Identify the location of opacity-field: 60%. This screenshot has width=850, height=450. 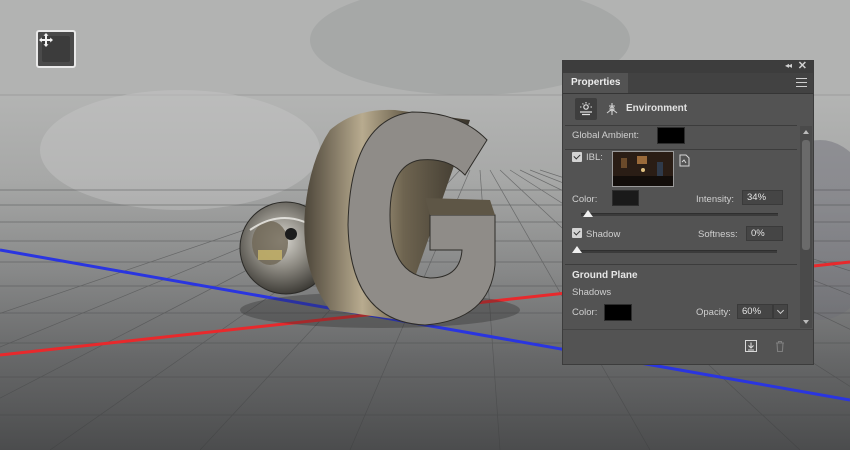
(755, 311).